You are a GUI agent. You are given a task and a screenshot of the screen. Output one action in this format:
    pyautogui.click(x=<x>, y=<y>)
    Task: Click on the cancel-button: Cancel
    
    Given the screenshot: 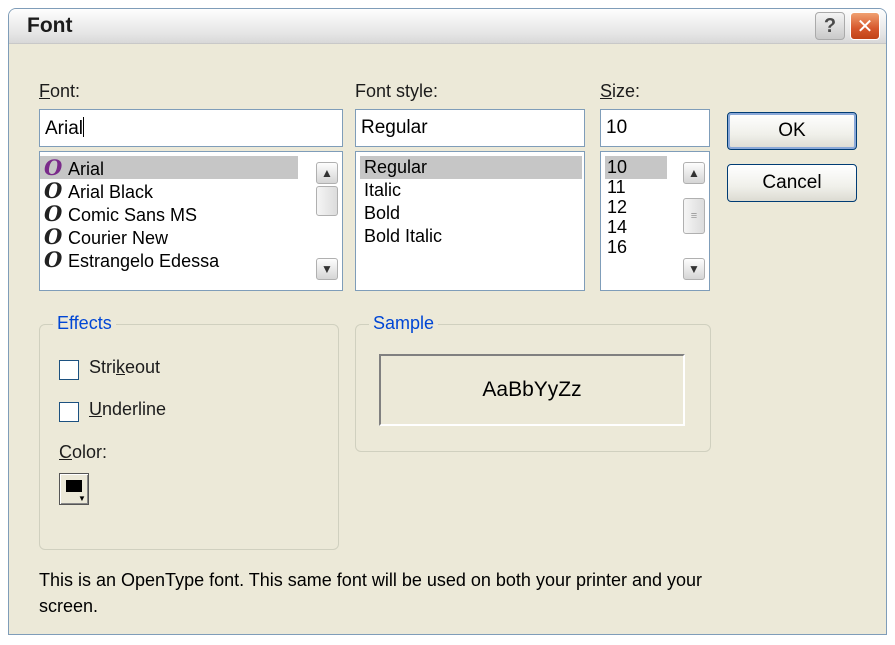 What is the action you would take?
    pyautogui.click(x=792, y=183)
    